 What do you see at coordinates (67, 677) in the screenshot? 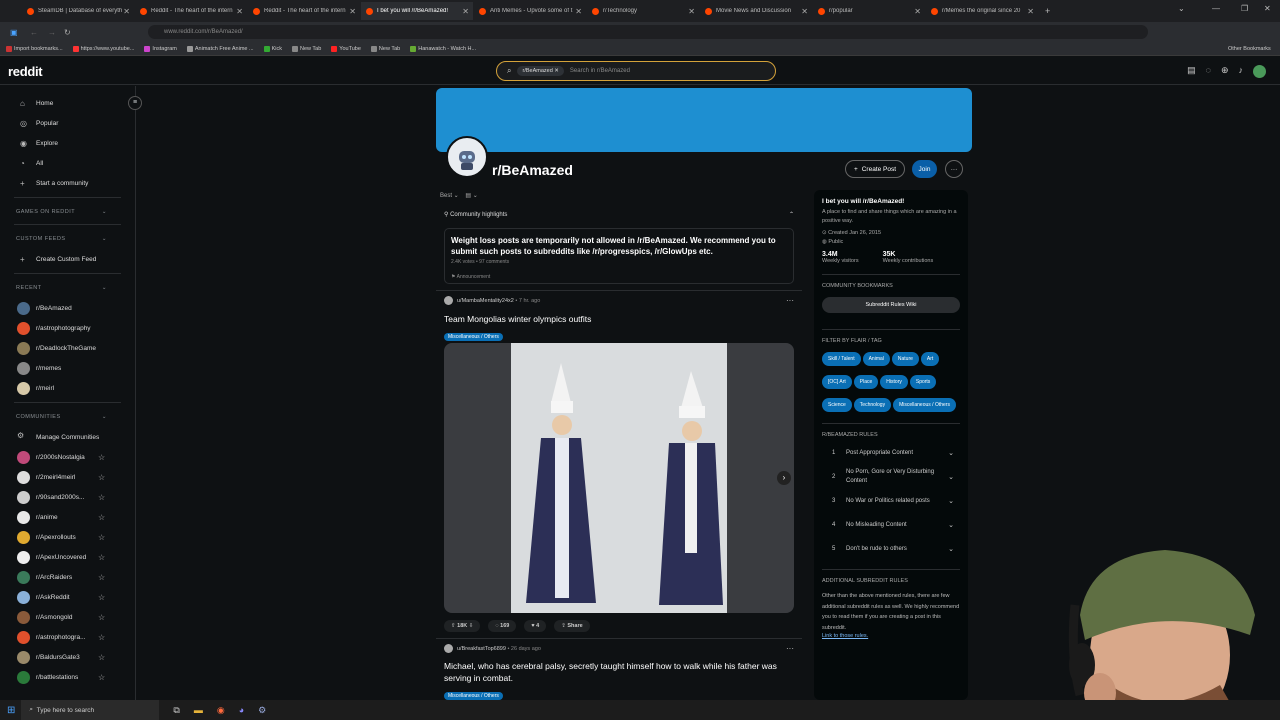
I see `community-item: r/battlestations ☆` at bounding box center [67, 677].